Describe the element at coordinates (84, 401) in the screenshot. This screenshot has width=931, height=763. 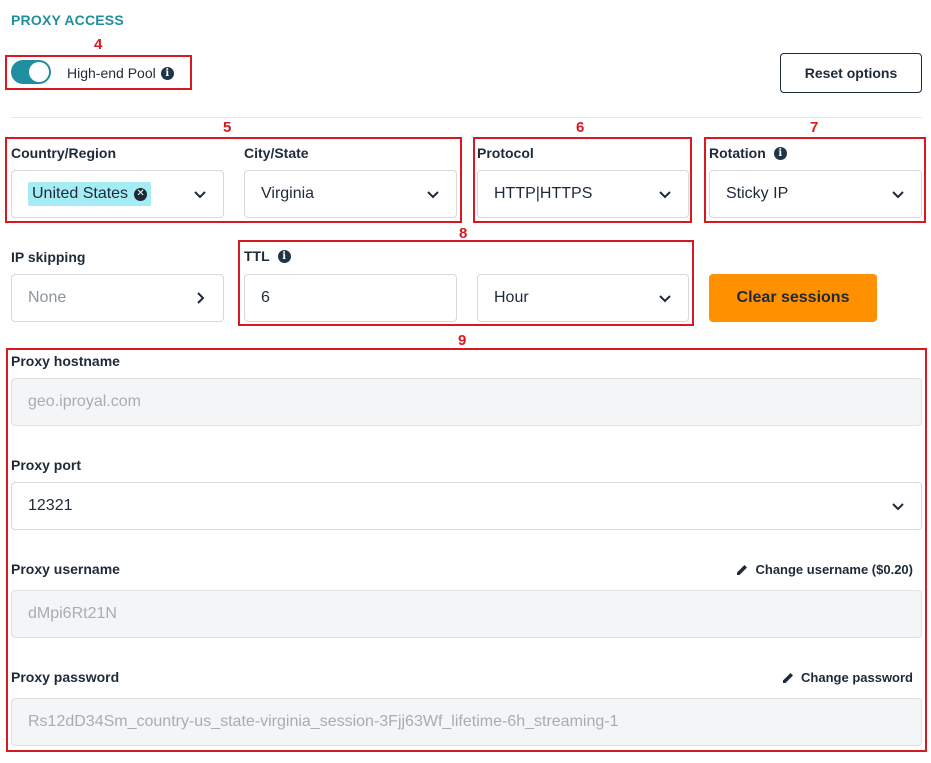
I see `hostname-value: geo.iproyal.com` at that location.